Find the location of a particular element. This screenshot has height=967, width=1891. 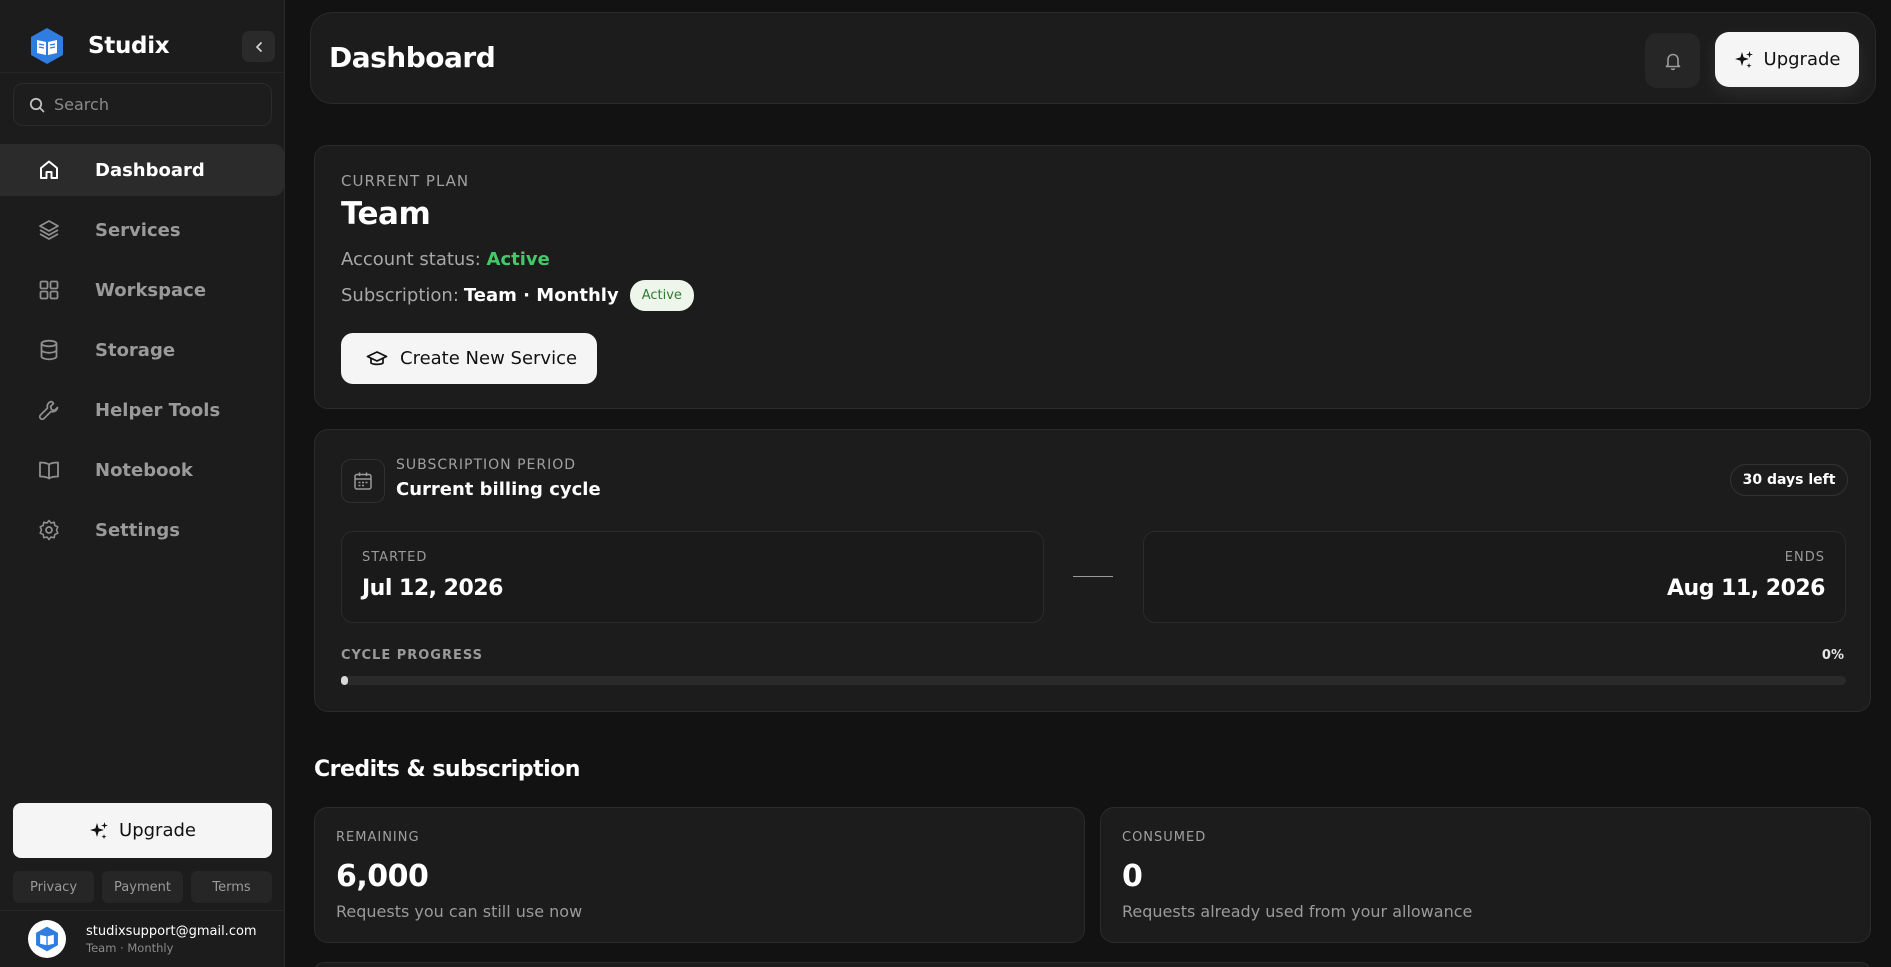

sidebar-item-label: Settings is located at coordinates (137, 530).